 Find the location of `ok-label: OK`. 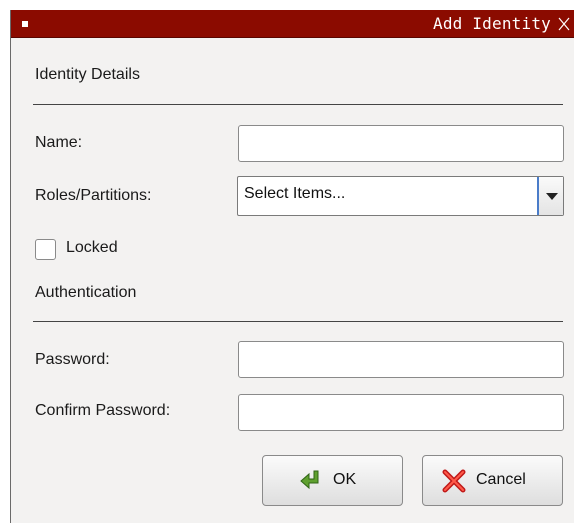

ok-label: OK is located at coordinates (345, 479).